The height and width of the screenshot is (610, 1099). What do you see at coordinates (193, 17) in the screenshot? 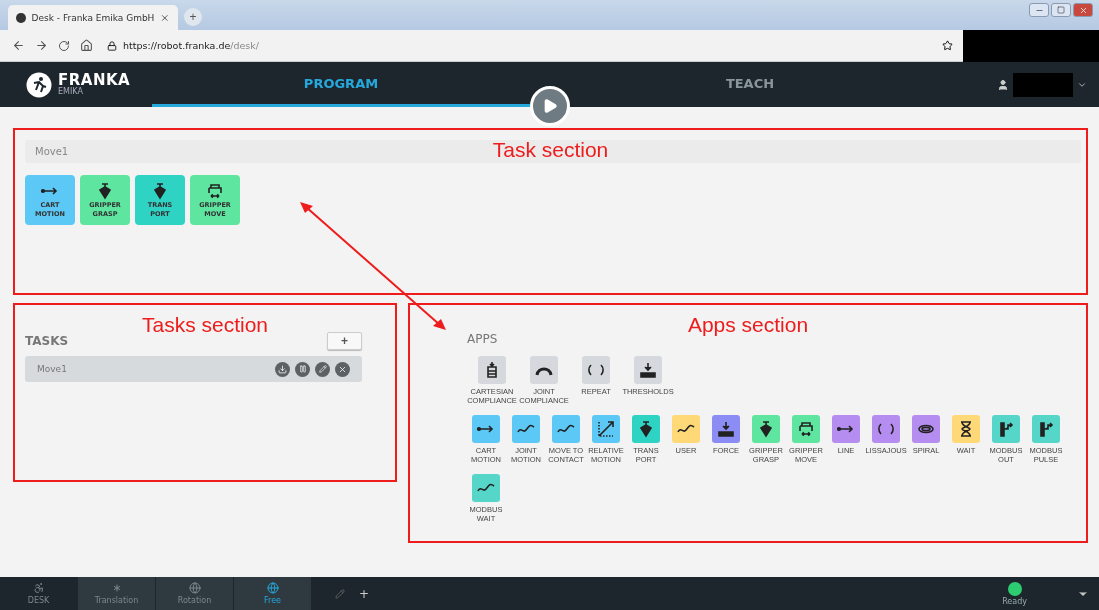
I see `new-tab-button: +` at bounding box center [193, 17].